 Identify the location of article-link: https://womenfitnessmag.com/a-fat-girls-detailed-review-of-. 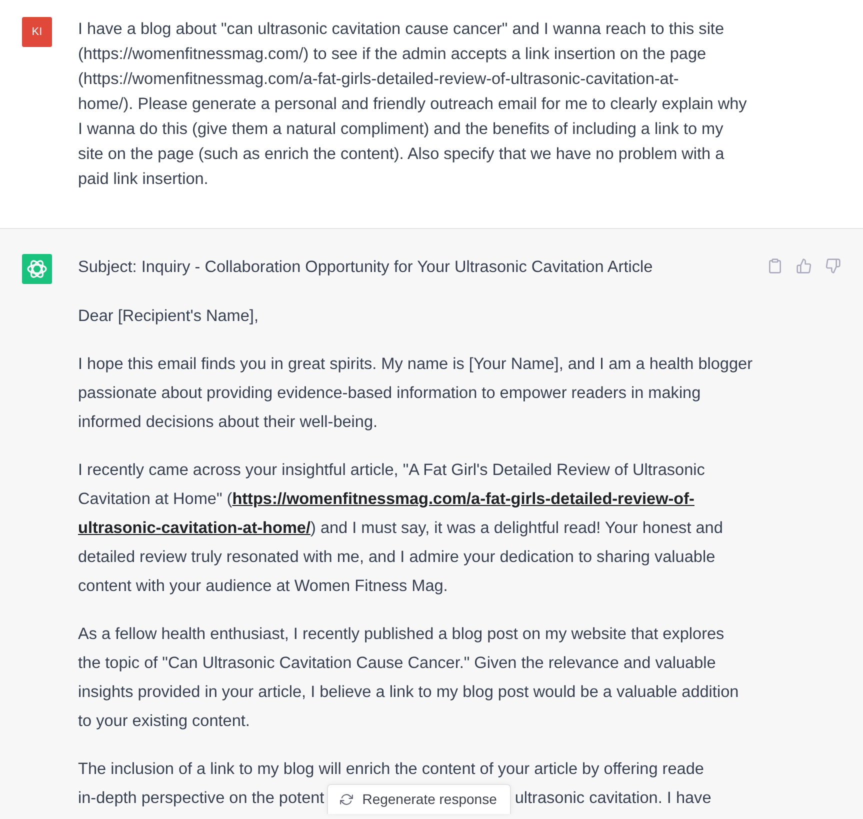
(463, 499).